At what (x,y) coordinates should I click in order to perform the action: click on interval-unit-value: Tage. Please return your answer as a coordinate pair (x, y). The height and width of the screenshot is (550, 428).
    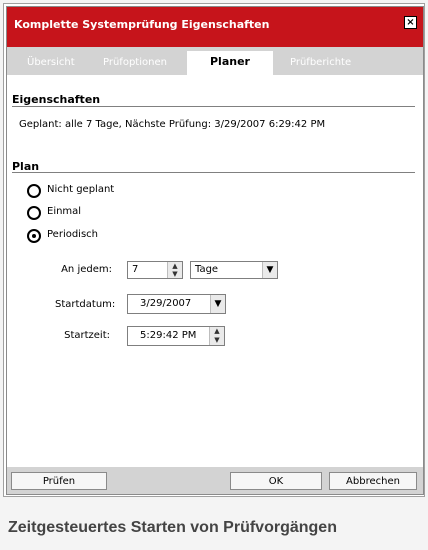
    Looking at the image, I should click on (207, 269).